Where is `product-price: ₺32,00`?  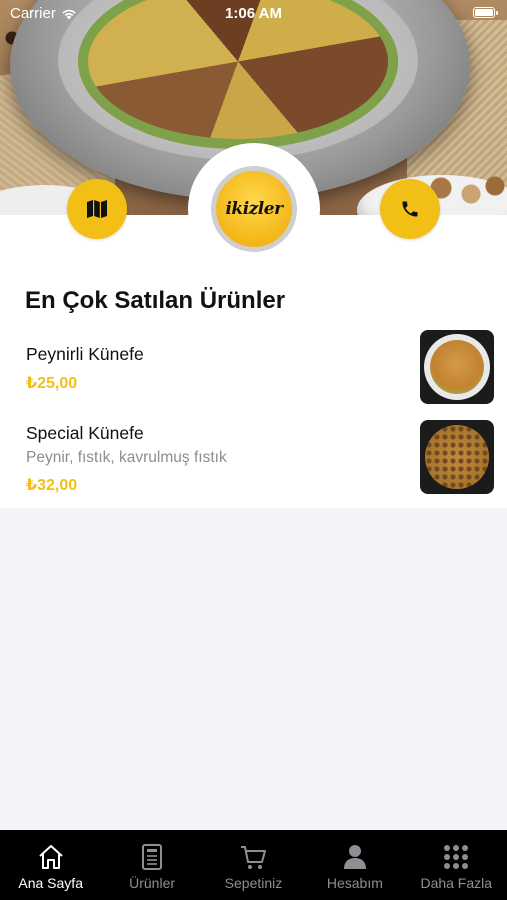
product-price: ₺32,00 is located at coordinates (52, 485).